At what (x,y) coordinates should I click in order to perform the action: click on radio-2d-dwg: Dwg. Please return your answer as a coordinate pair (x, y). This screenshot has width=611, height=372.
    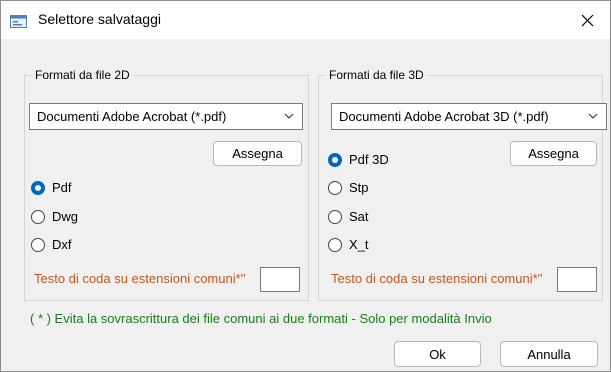
    Looking at the image, I should click on (54, 216).